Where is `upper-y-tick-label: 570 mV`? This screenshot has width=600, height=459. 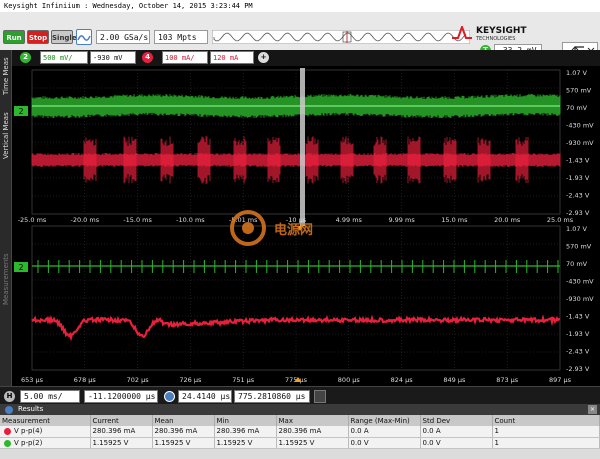 upper-y-tick-label: 570 mV is located at coordinates (579, 91).